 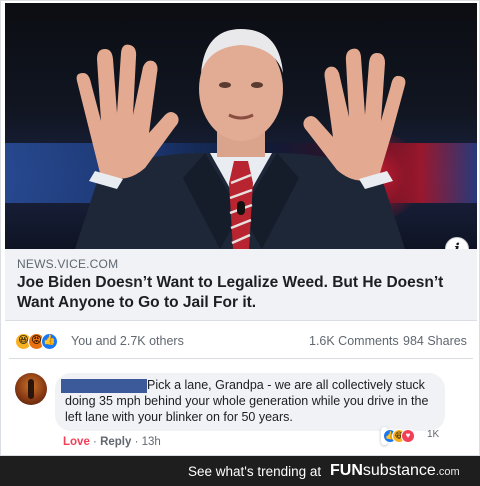 I want to click on brand-fun: FUN, so click(x=346, y=470).